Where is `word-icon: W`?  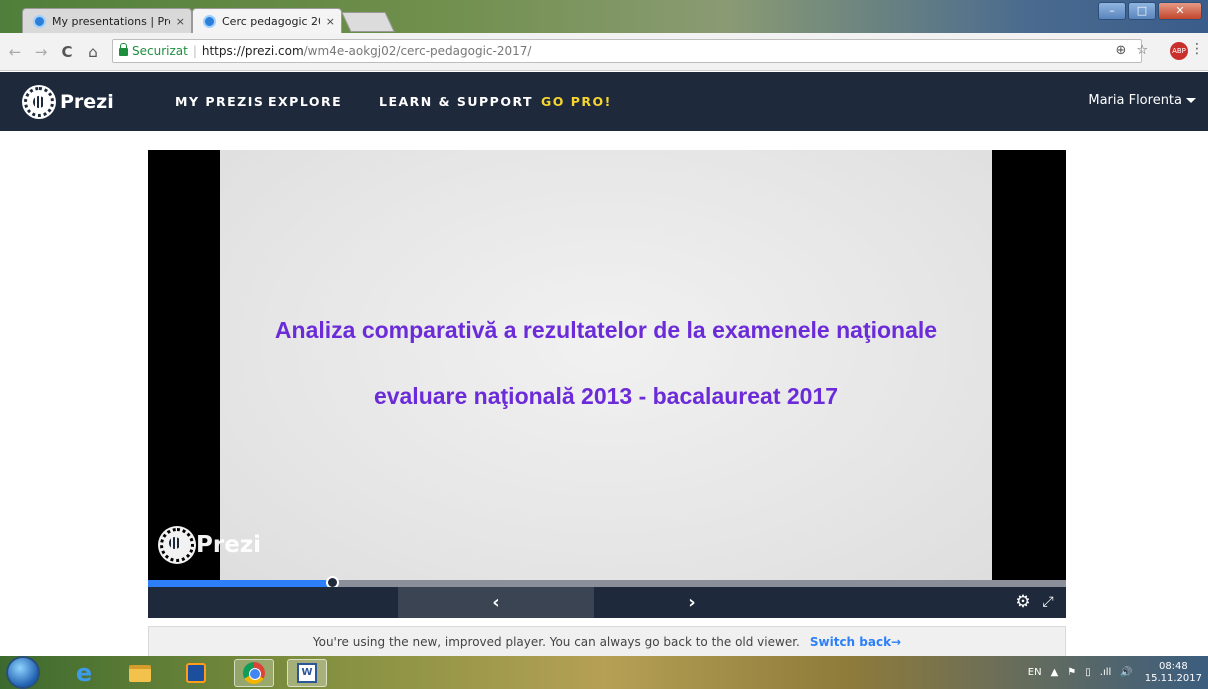
word-icon: W is located at coordinates (307, 673).